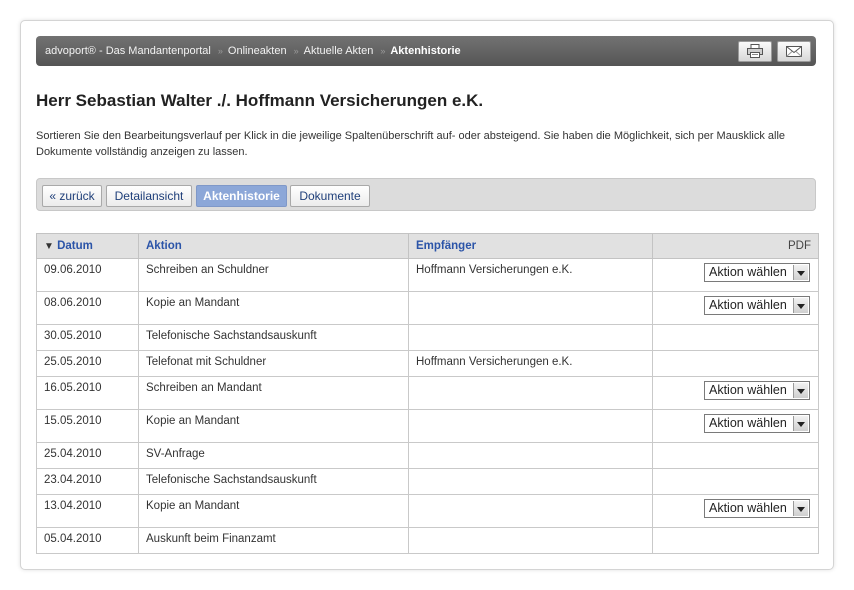 This screenshot has width=854, height=590. I want to click on tab-detailansicht: Detailansicht, so click(149, 196).